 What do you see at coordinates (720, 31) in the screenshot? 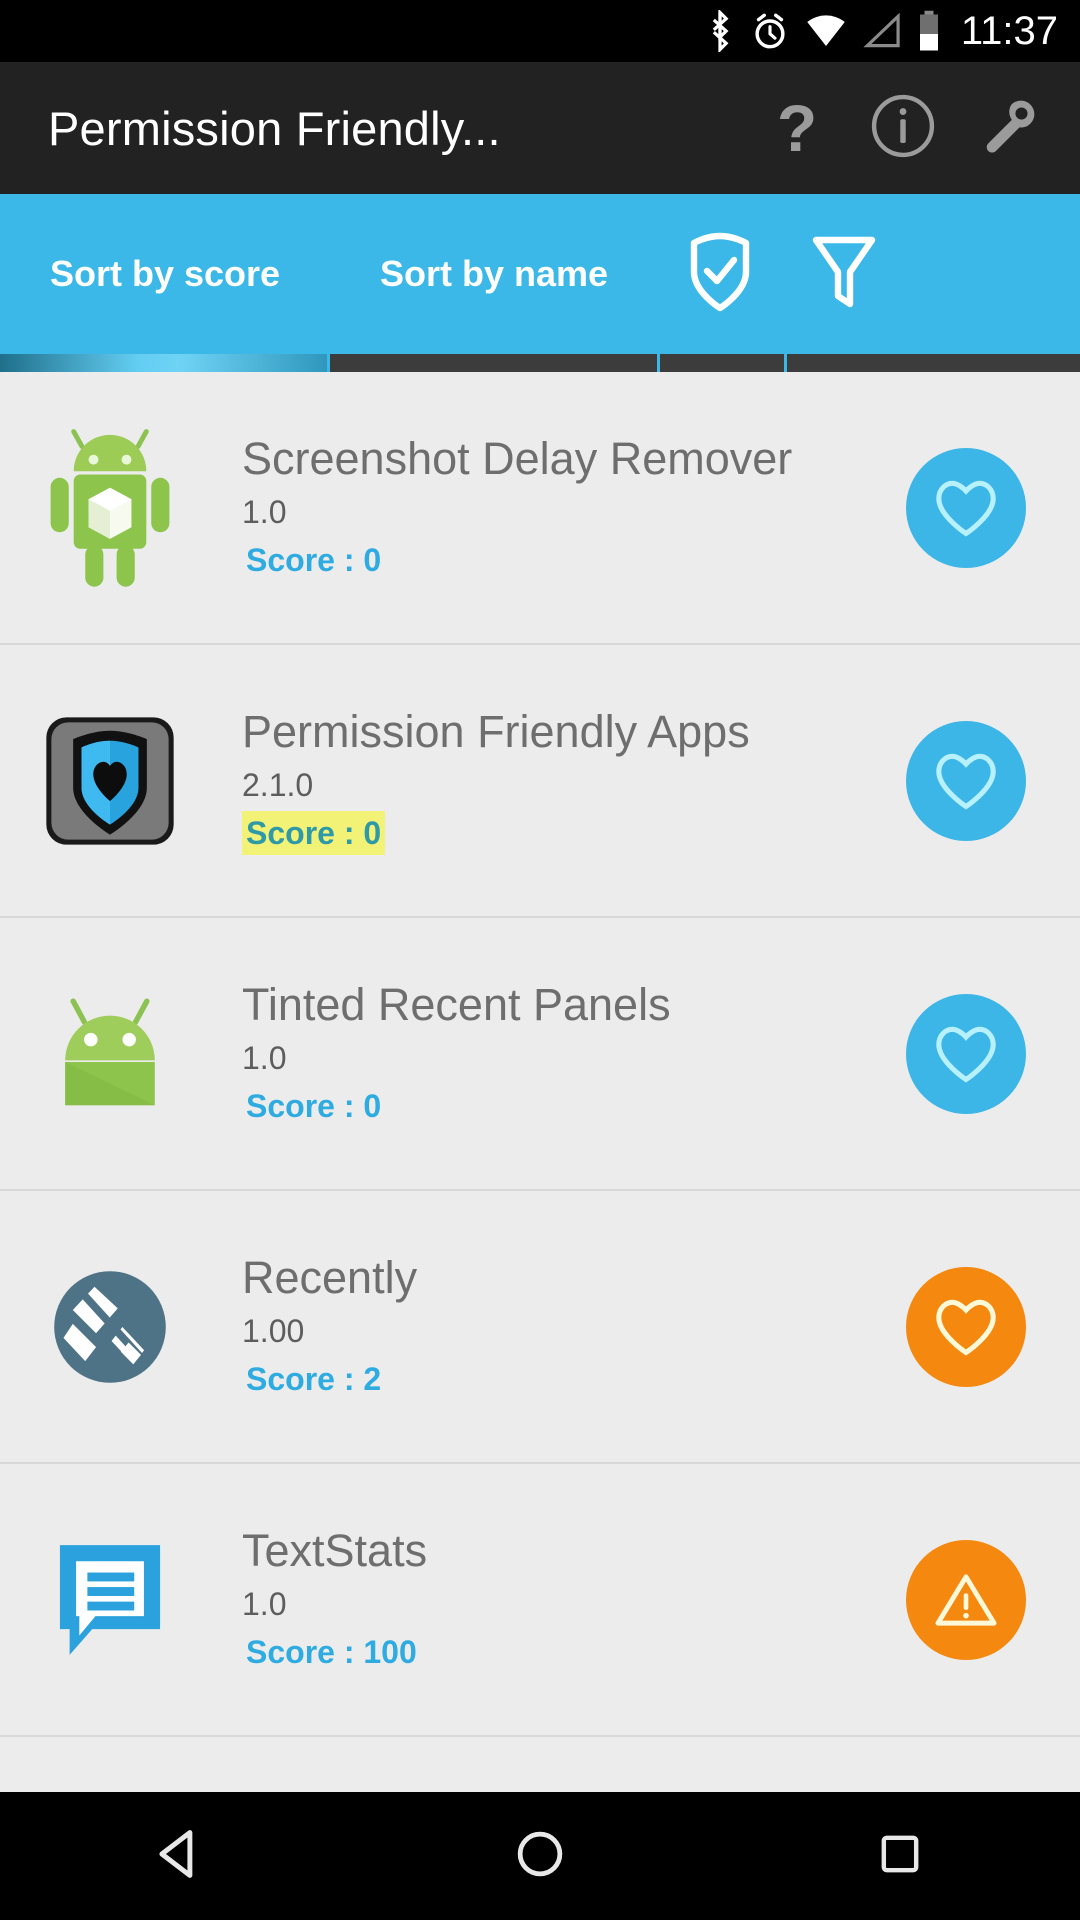
I see `bluetooth-icon` at bounding box center [720, 31].